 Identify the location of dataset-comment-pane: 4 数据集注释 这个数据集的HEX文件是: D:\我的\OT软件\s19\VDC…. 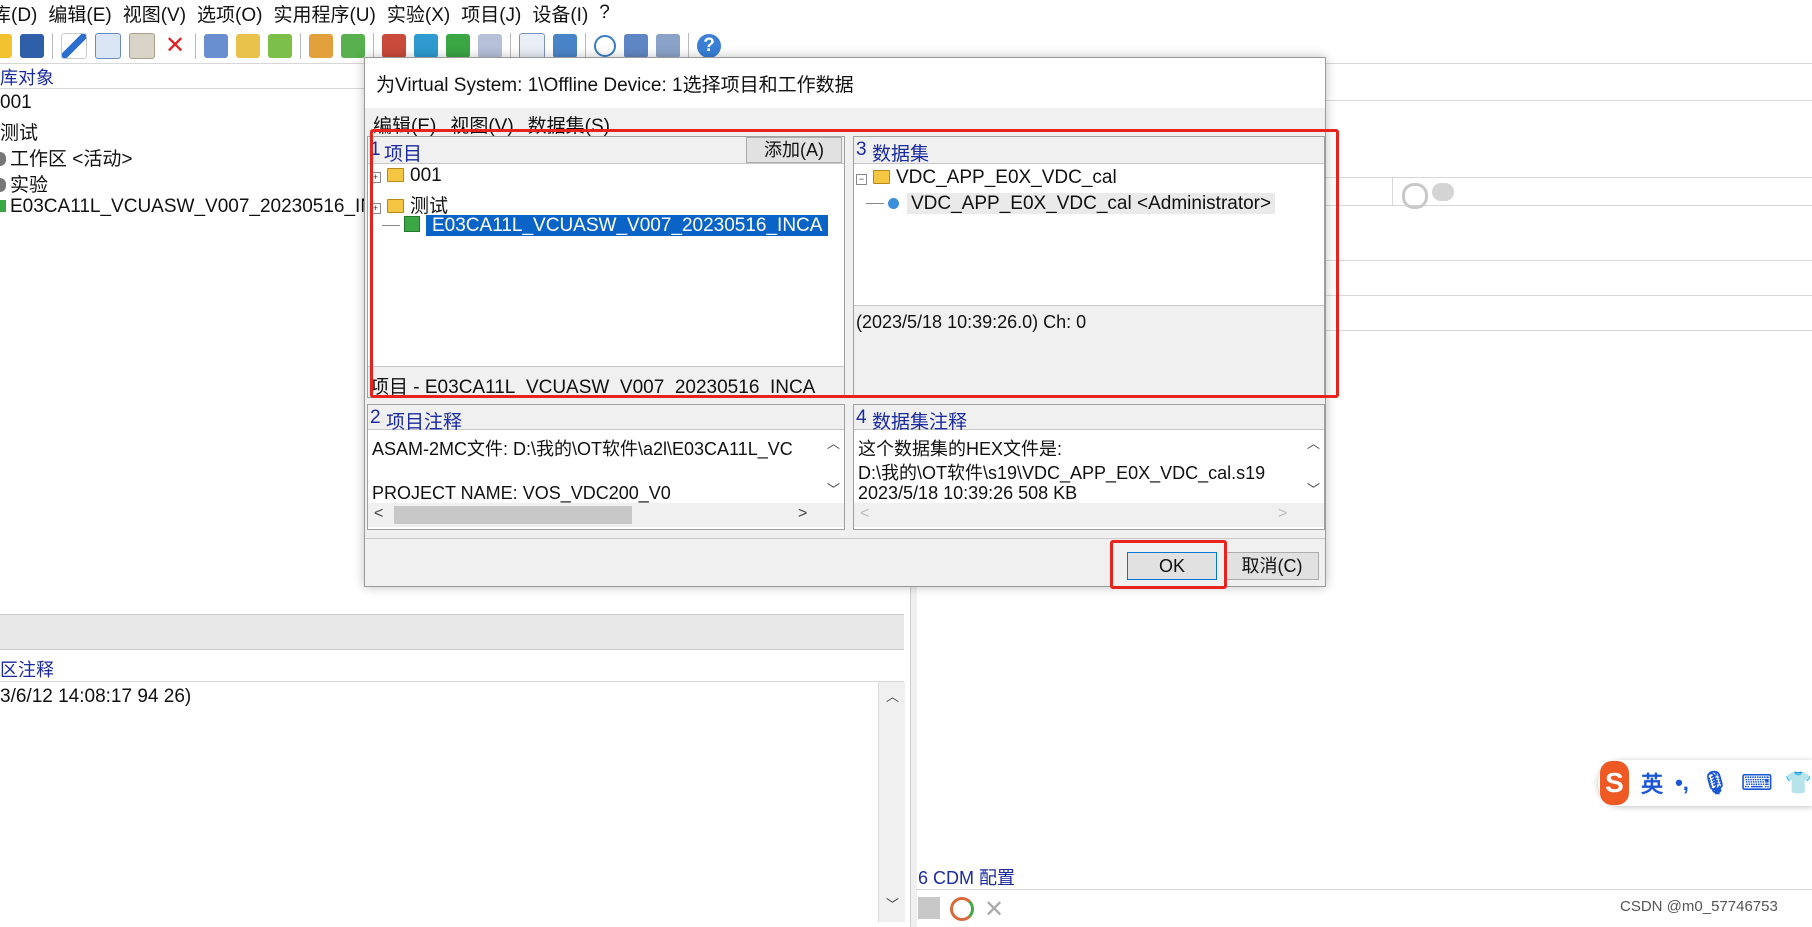
(1089, 467).